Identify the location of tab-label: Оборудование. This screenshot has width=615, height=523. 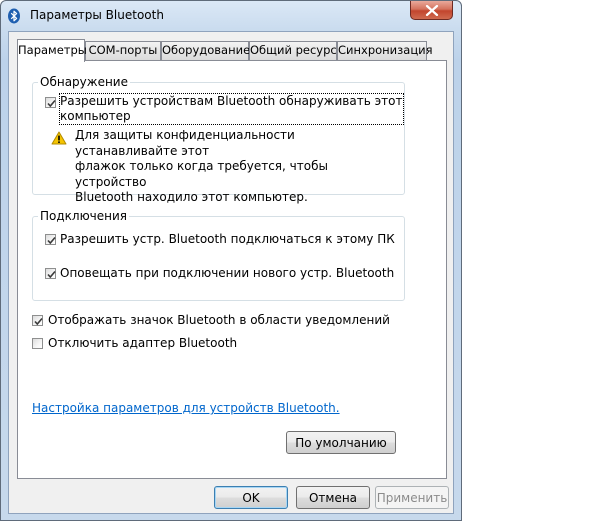
(206, 50).